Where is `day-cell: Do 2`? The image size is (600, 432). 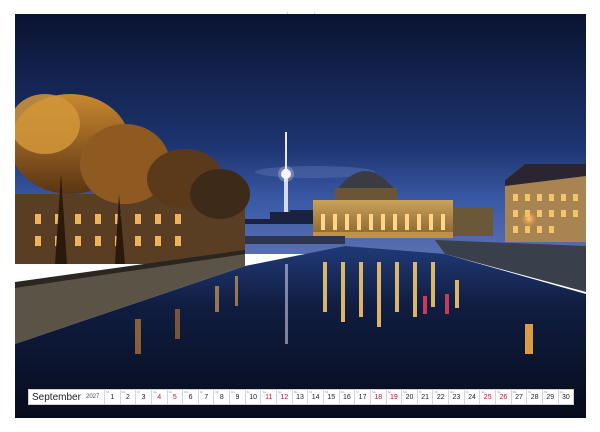
day-cell: Do 2 is located at coordinates (127, 397).